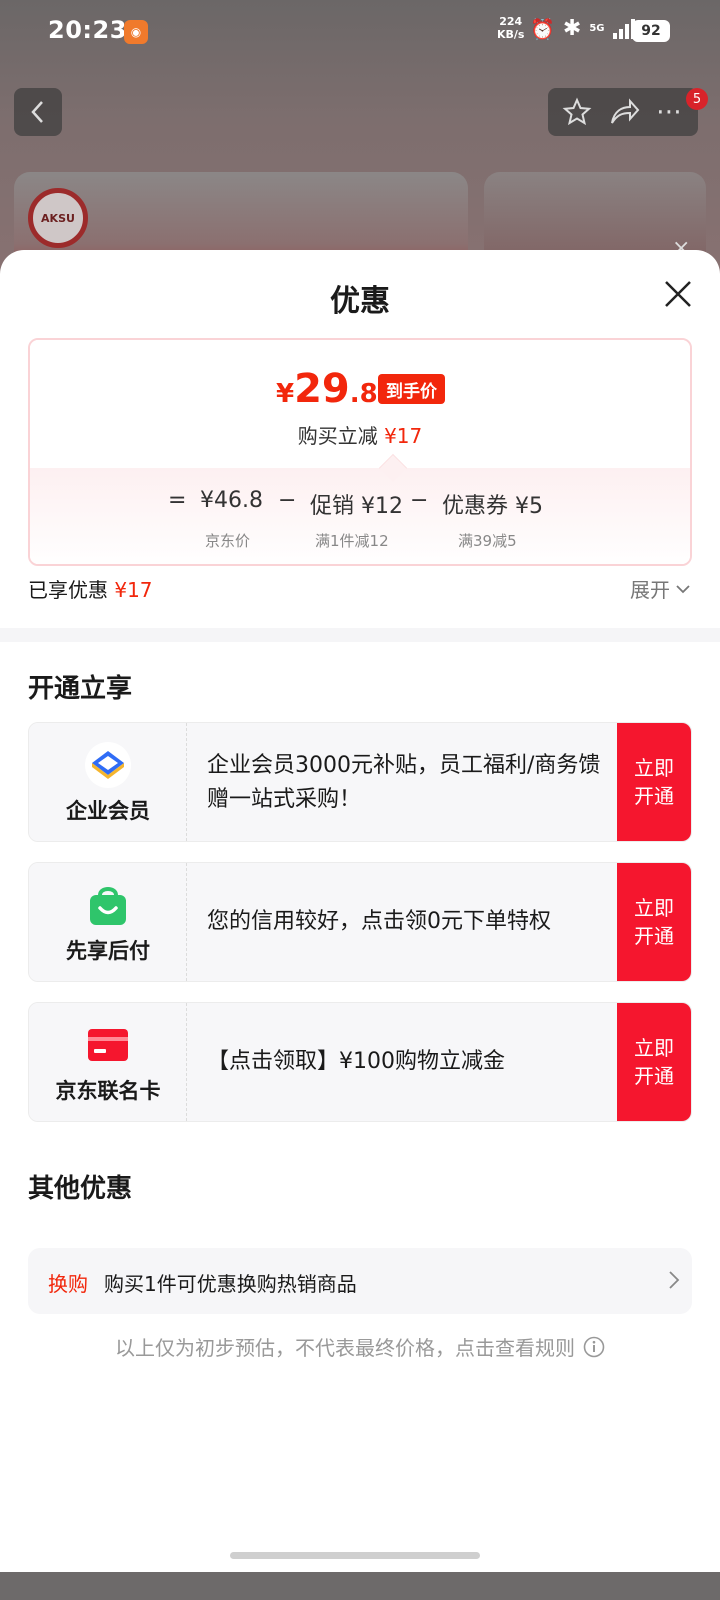  I want to click on top-actions: ⋯, so click(623, 112).